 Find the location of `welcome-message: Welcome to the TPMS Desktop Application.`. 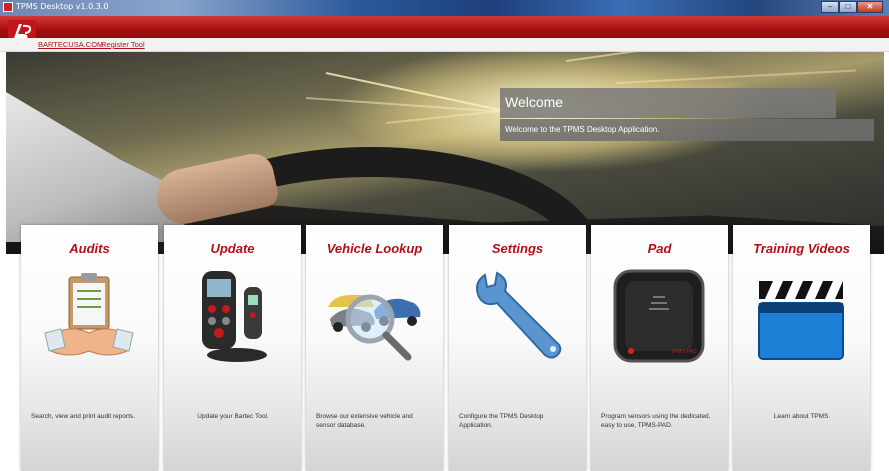

welcome-message: Welcome to the TPMS Desktop Application. is located at coordinates (582, 129).